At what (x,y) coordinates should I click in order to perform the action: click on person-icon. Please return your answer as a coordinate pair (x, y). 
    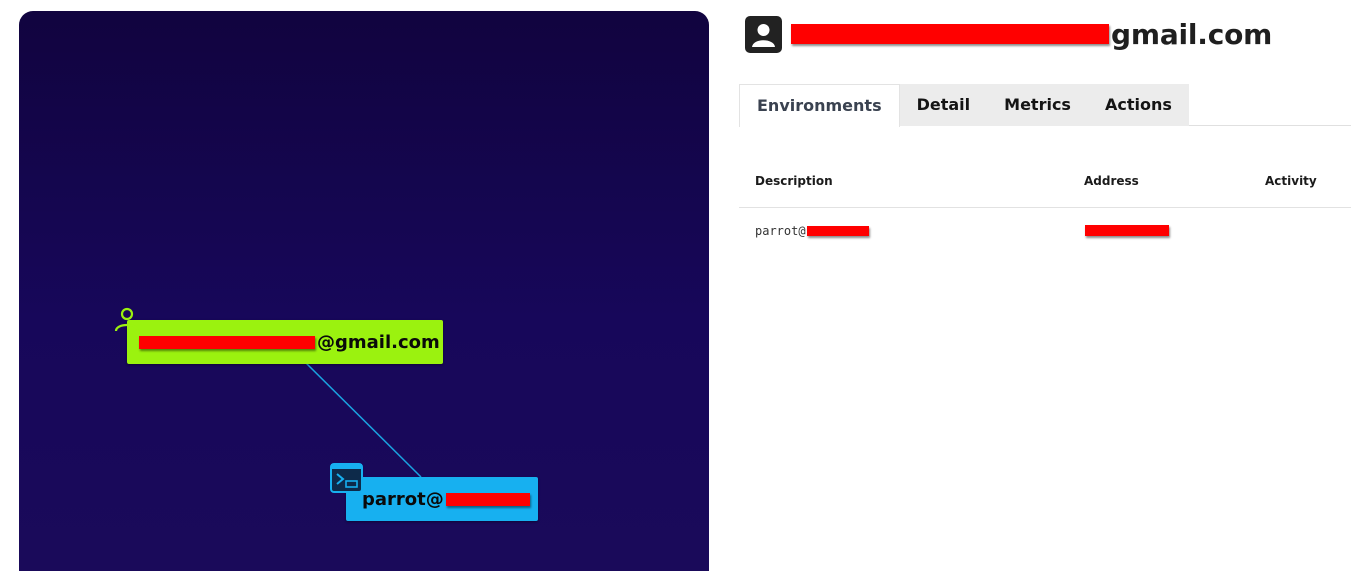
    Looking at the image, I should click on (127, 319).